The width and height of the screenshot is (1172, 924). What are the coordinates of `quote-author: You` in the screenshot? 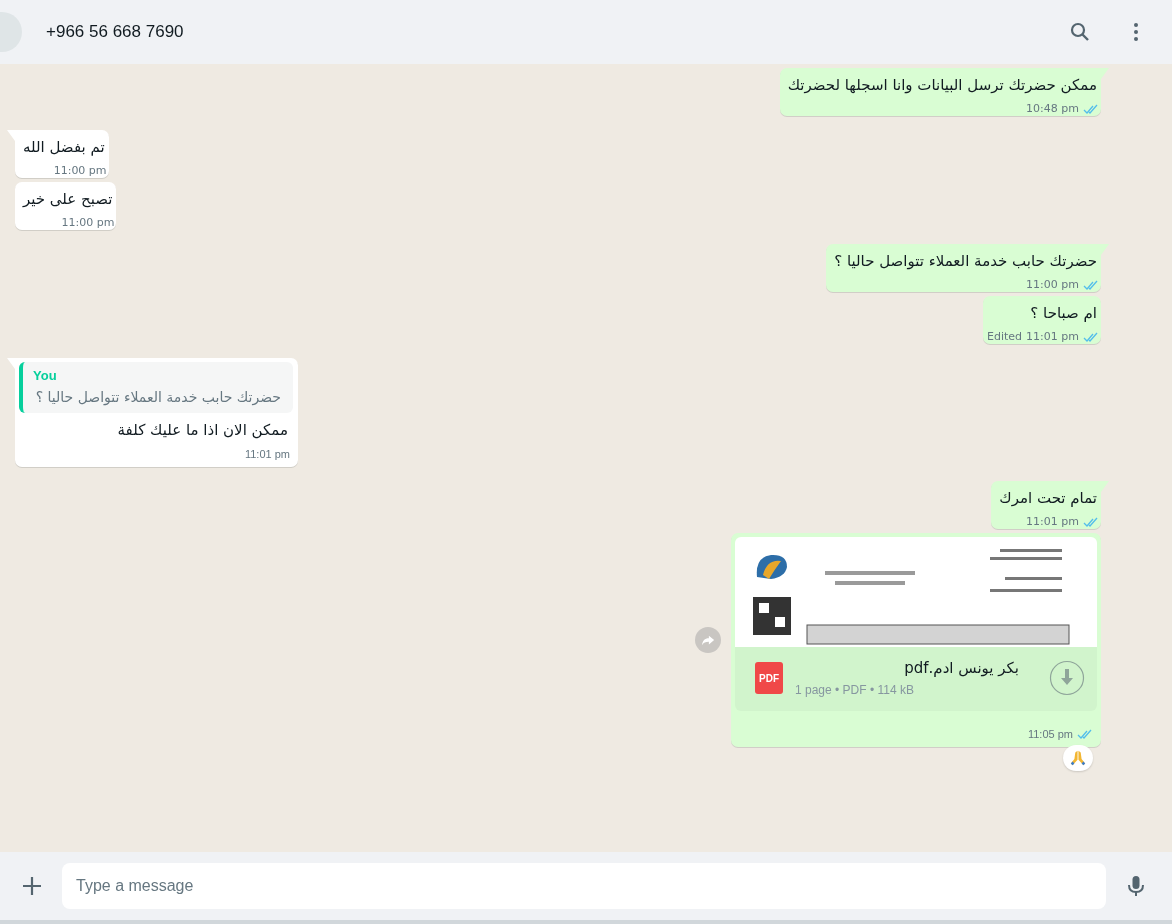 It's located at (45, 375).